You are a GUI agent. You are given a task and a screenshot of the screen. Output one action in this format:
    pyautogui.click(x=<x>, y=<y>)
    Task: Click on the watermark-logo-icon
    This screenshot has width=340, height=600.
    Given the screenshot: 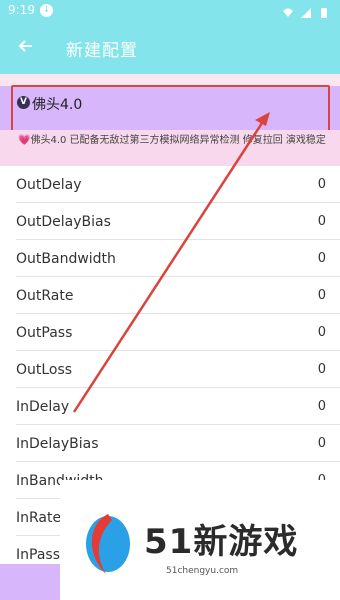 What is the action you would take?
    pyautogui.click(x=108, y=544)
    